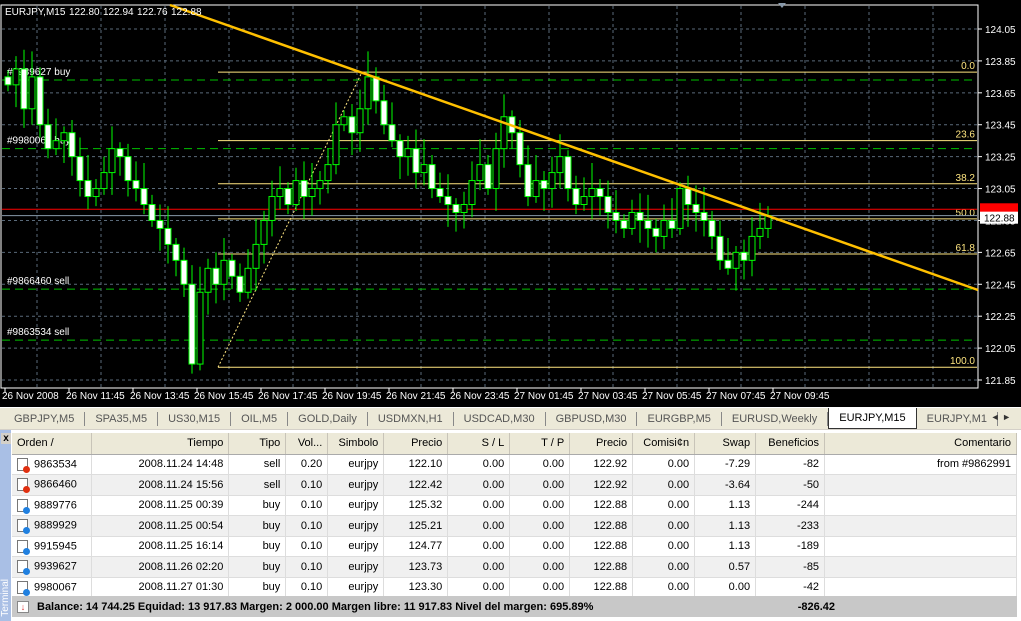  I want to click on column-header: T / P, so click(540, 444).